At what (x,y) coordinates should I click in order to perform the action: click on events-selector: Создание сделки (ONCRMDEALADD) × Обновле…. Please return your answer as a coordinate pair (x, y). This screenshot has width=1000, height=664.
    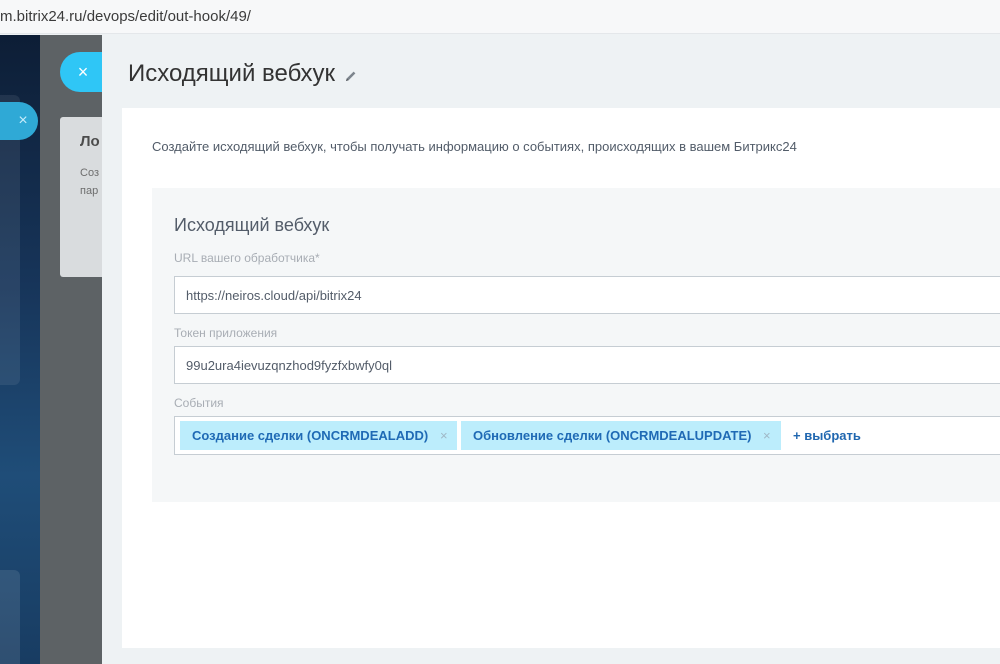
    Looking at the image, I should click on (587, 435).